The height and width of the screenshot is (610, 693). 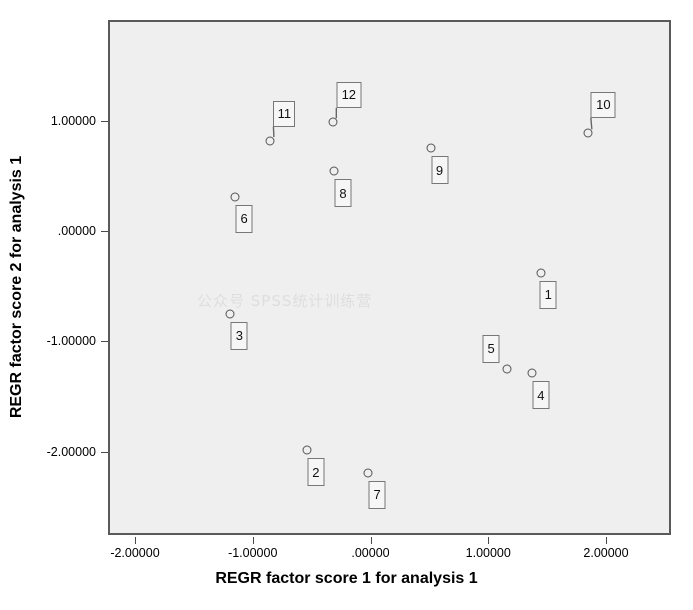 I want to click on data-point-label: 7, so click(x=377, y=494).